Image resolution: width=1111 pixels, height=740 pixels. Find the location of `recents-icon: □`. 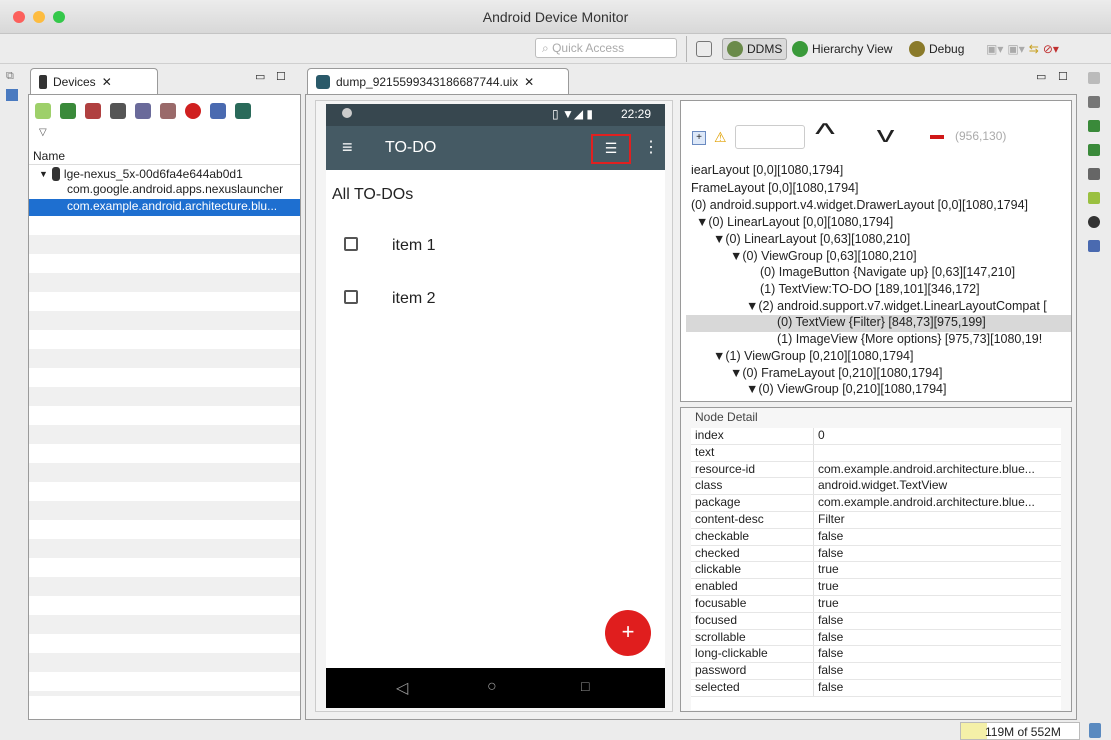

recents-icon: □ is located at coordinates (585, 686).